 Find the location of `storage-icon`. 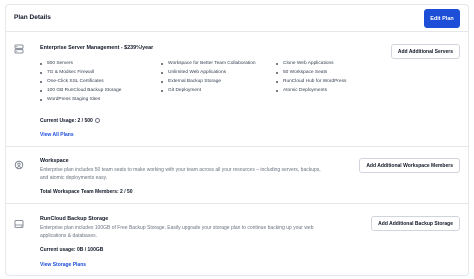

storage-icon is located at coordinates (19, 224).